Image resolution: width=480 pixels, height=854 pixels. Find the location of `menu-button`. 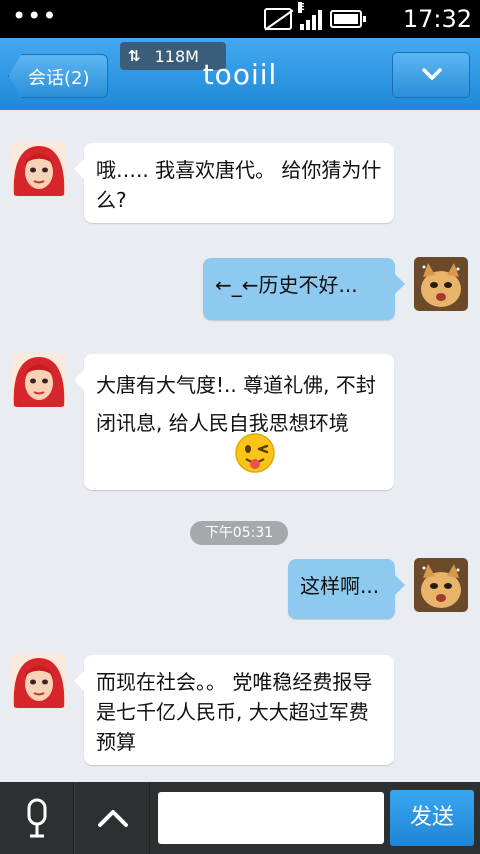

menu-button is located at coordinates (431, 75).